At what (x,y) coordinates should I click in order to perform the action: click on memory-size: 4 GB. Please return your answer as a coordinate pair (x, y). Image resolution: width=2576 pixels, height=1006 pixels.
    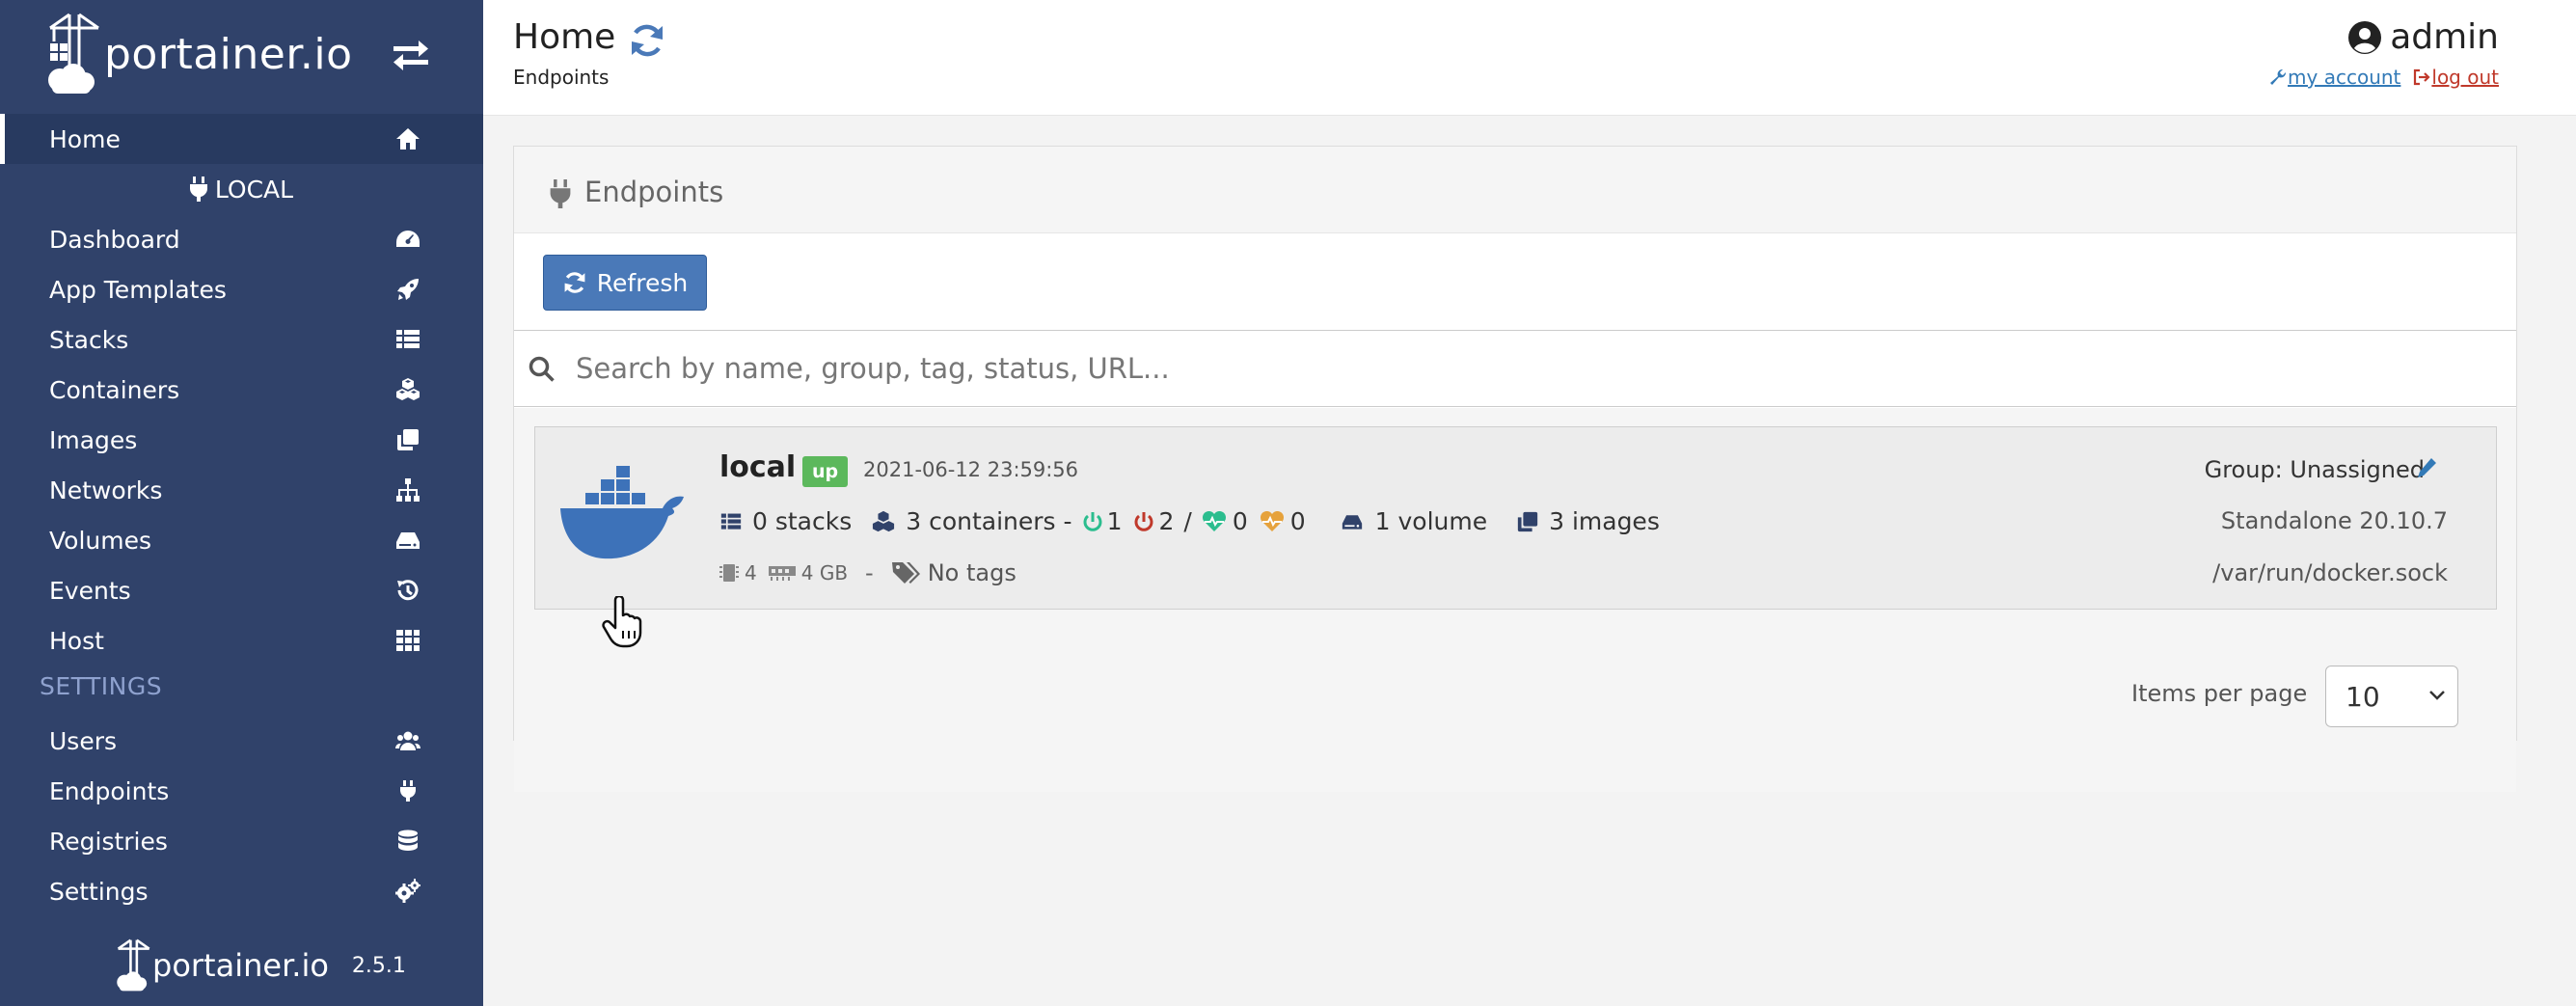
    Looking at the image, I should click on (824, 573).